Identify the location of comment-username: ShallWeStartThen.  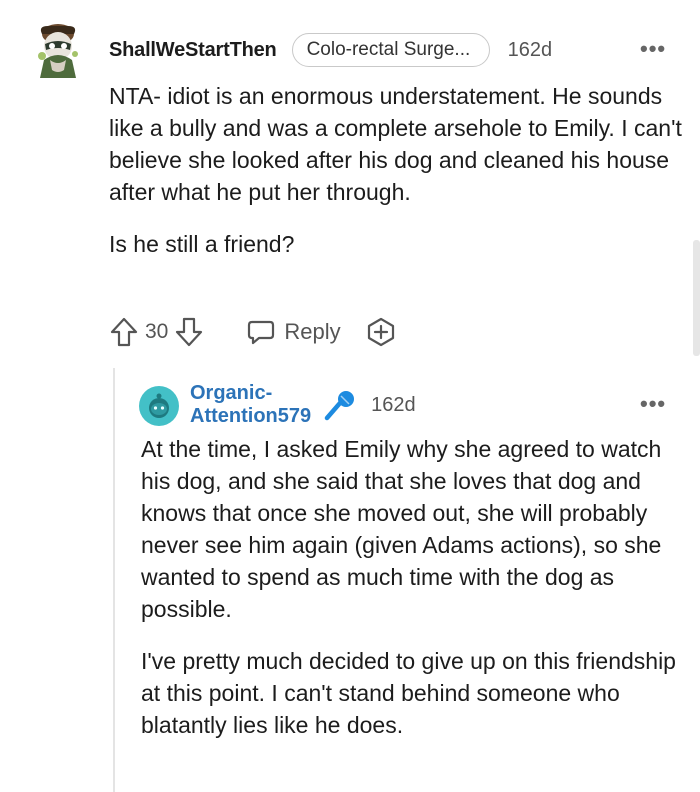
(193, 50).